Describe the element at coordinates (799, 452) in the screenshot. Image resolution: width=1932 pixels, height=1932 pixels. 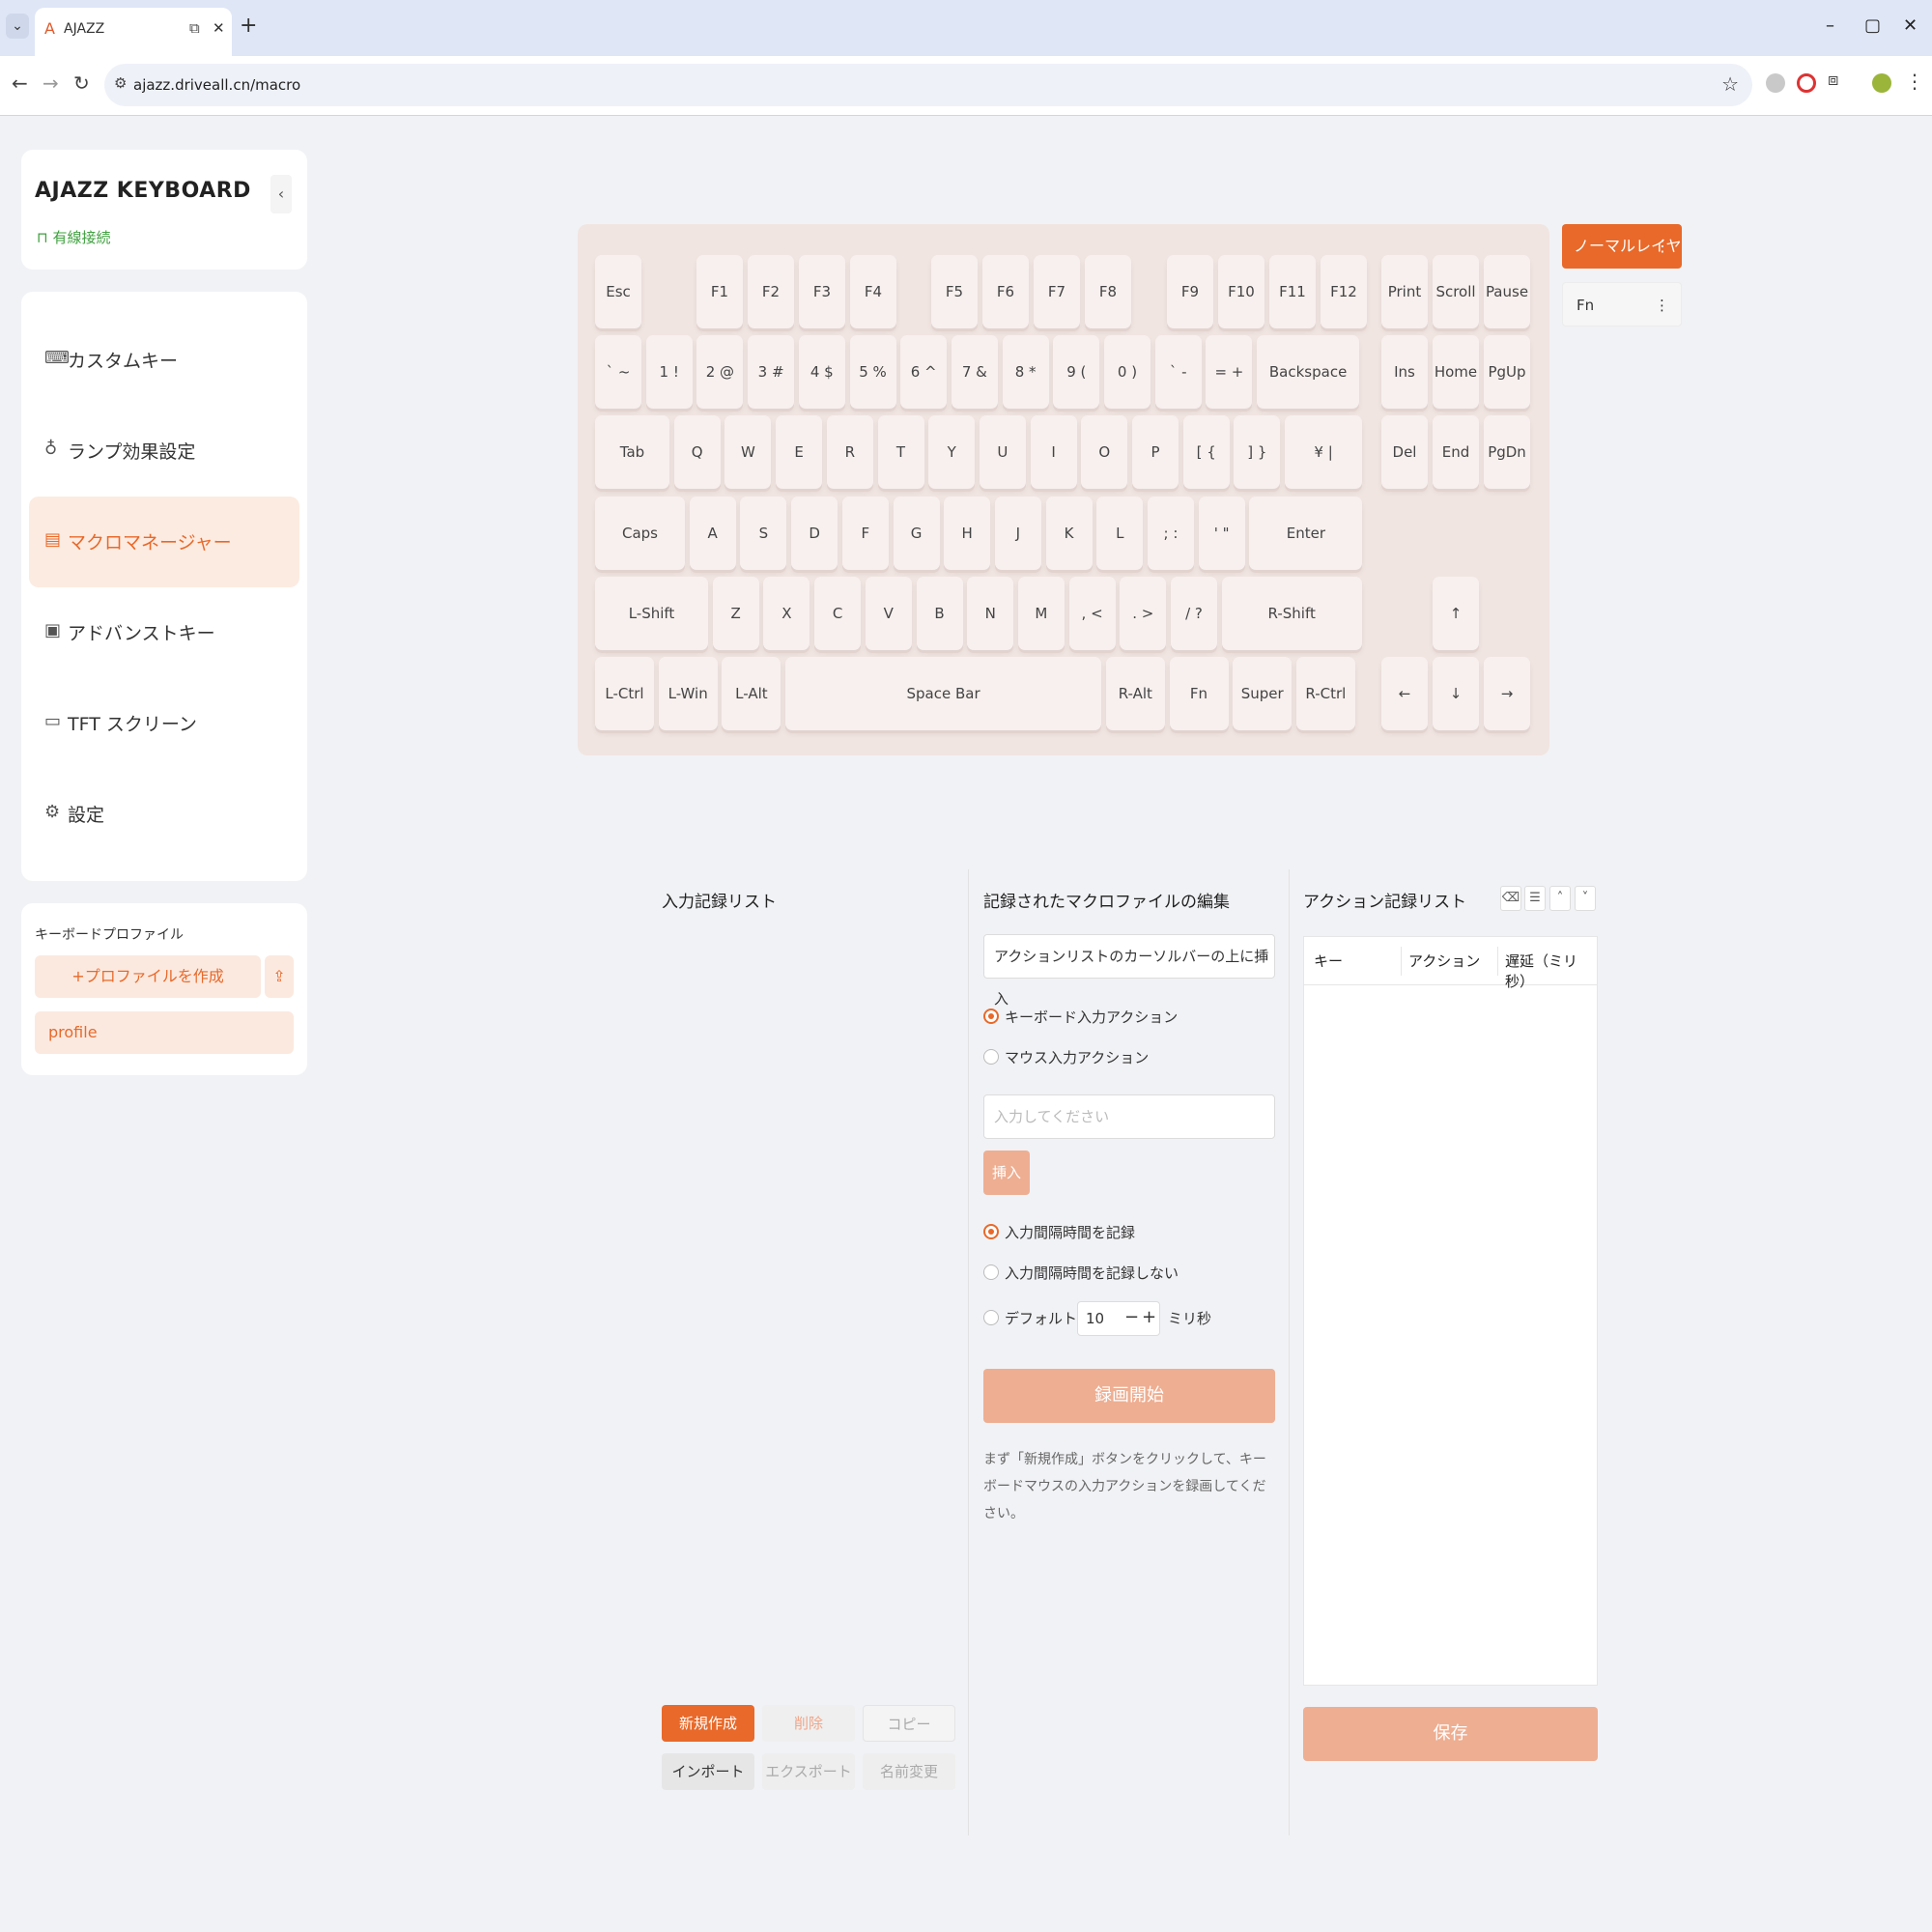
I see `key-e: E` at that location.